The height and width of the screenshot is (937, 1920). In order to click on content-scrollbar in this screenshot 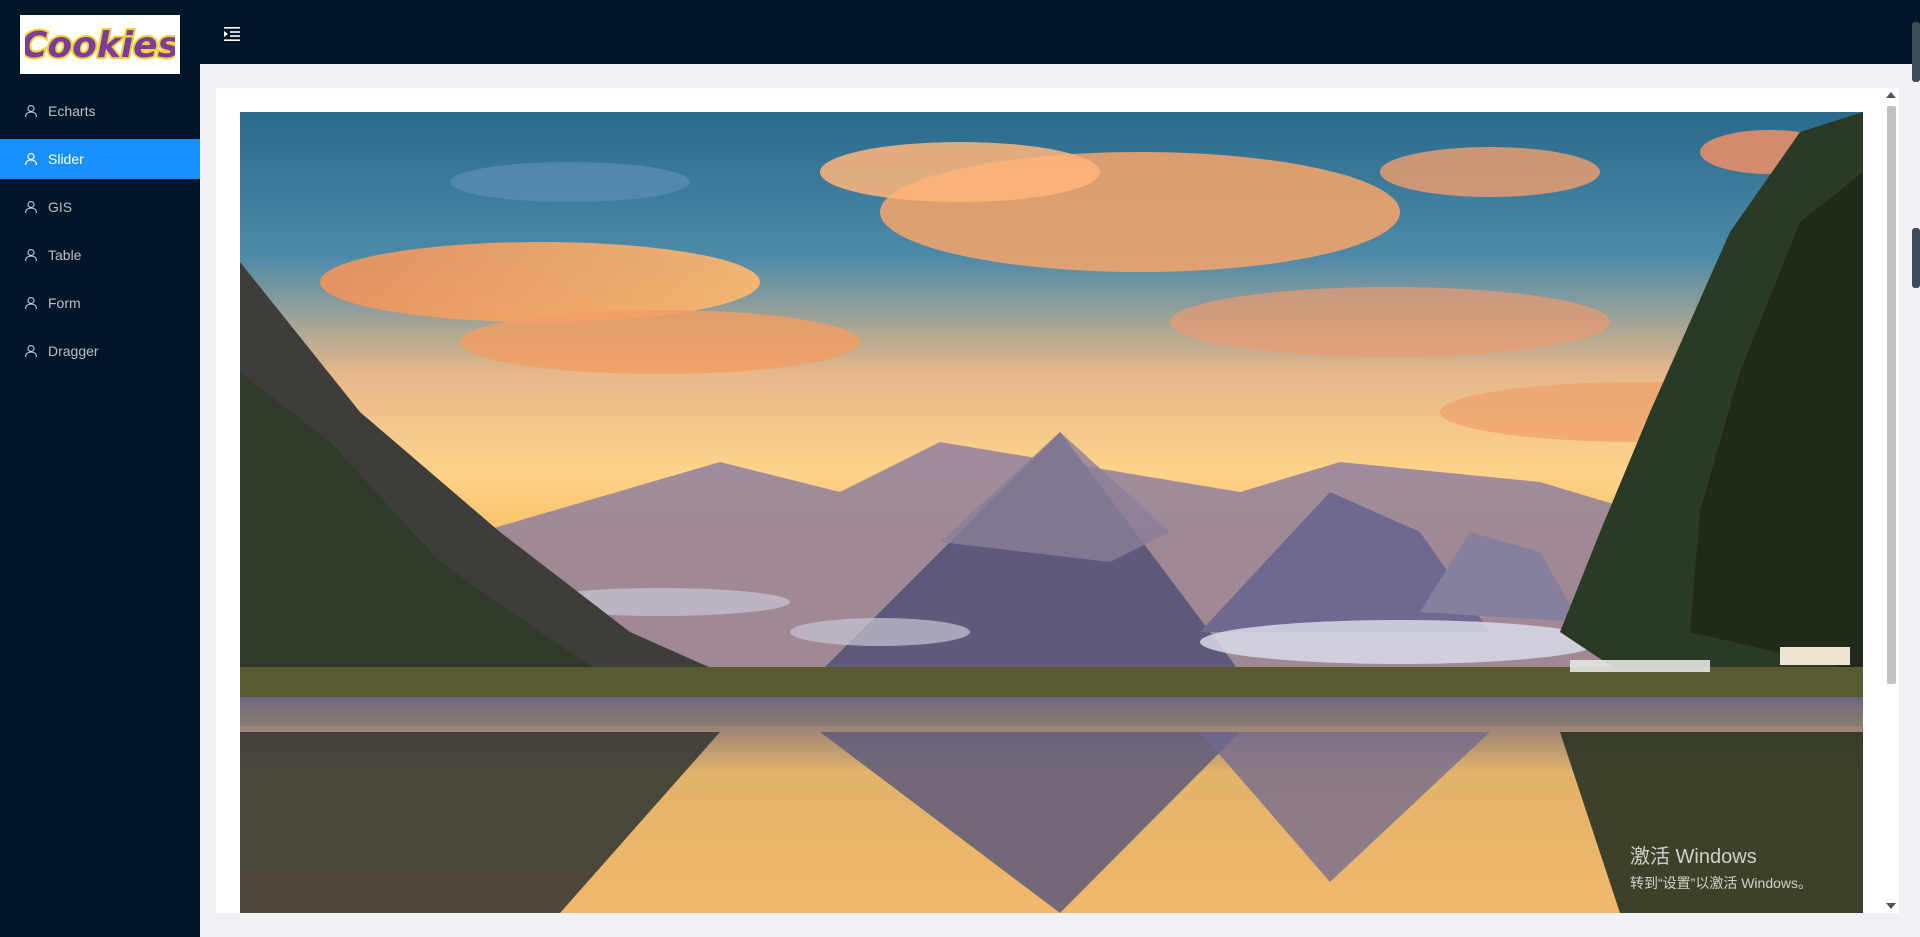, I will do `click(1891, 500)`.